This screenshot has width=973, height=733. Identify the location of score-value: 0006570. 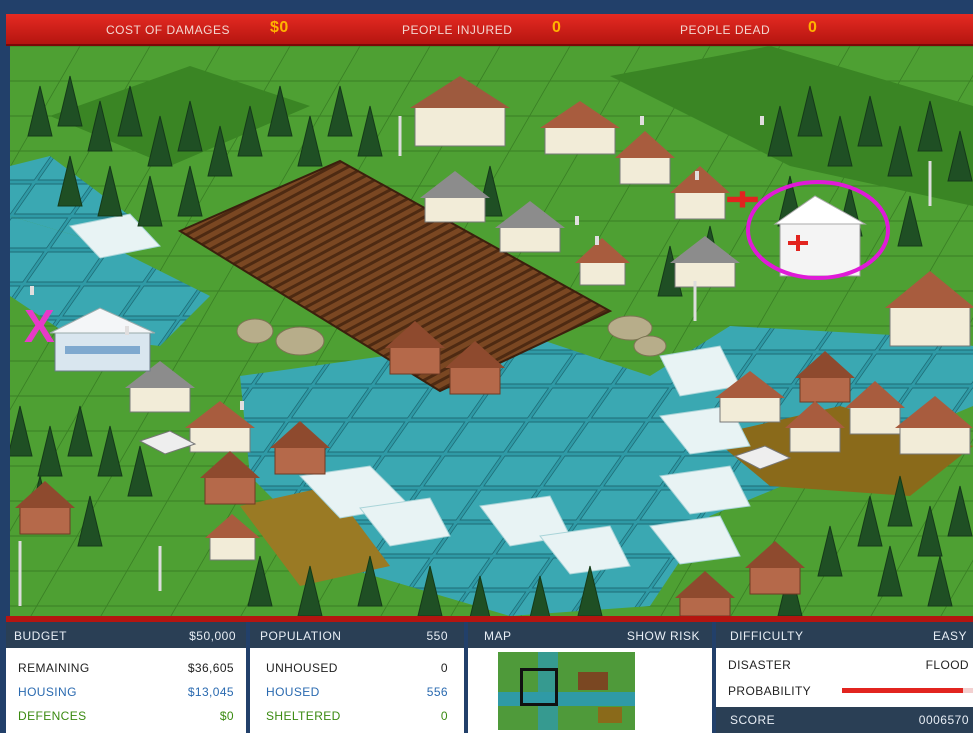
(943, 720).